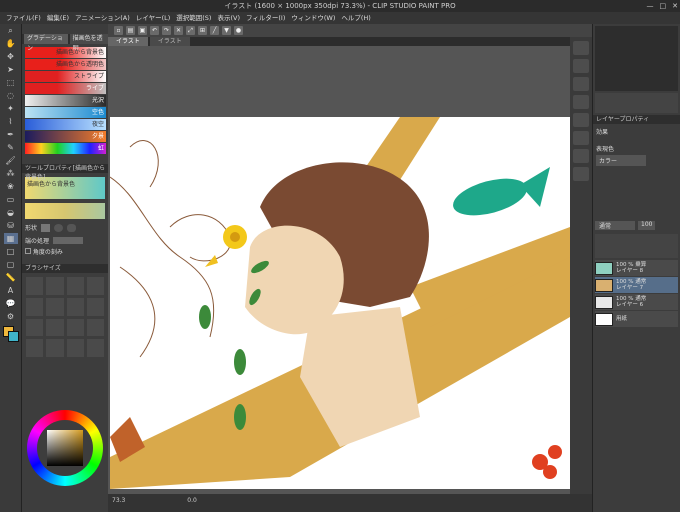 Image resolution: width=680 pixels, height=512 pixels. I want to click on brush-tool-icon: 🖌, so click(11, 160).